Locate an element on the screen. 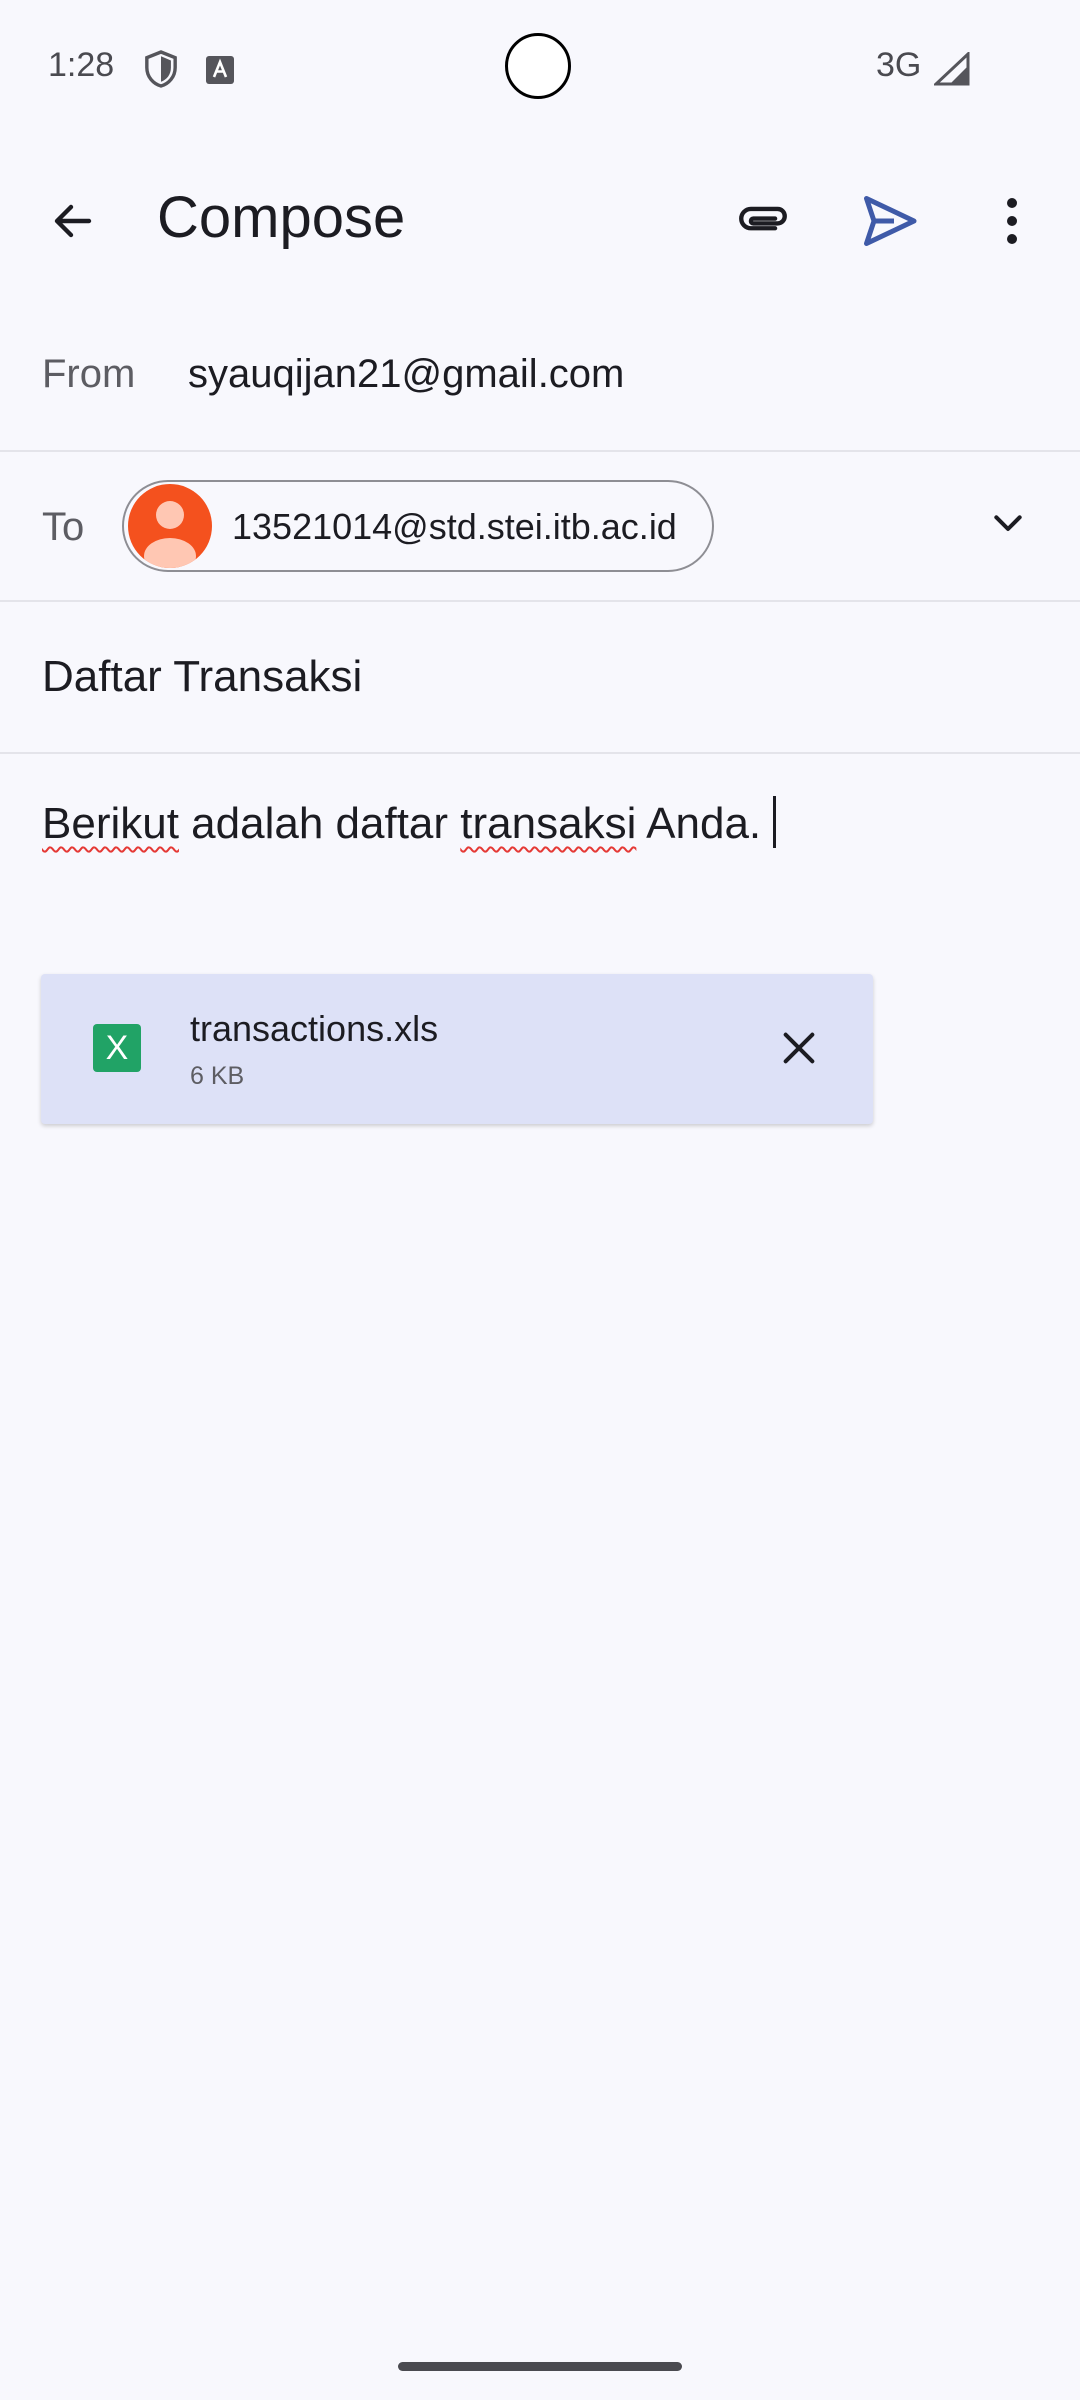  from-row: From syauqijan21@gmail.com is located at coordinates (540, 376).